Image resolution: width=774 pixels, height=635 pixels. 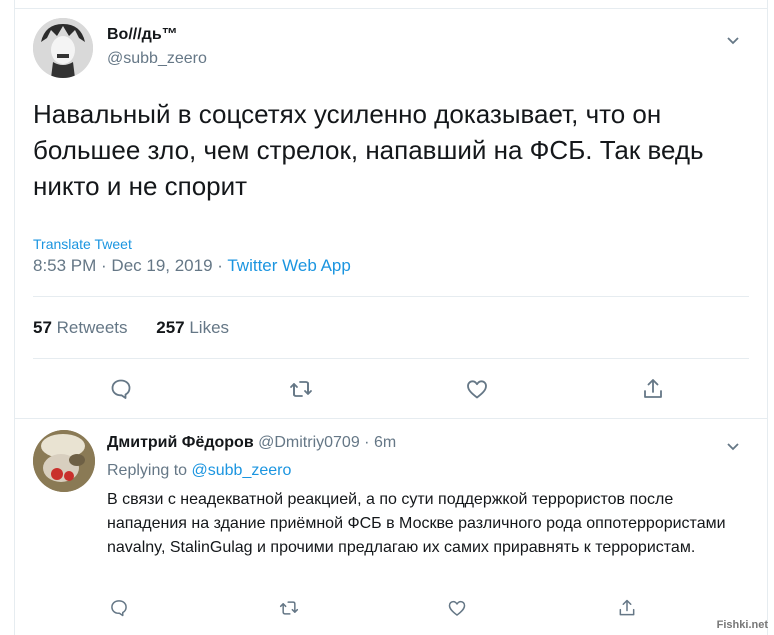 I want to click on reply-retweet-button, so click(x=289, y=608).